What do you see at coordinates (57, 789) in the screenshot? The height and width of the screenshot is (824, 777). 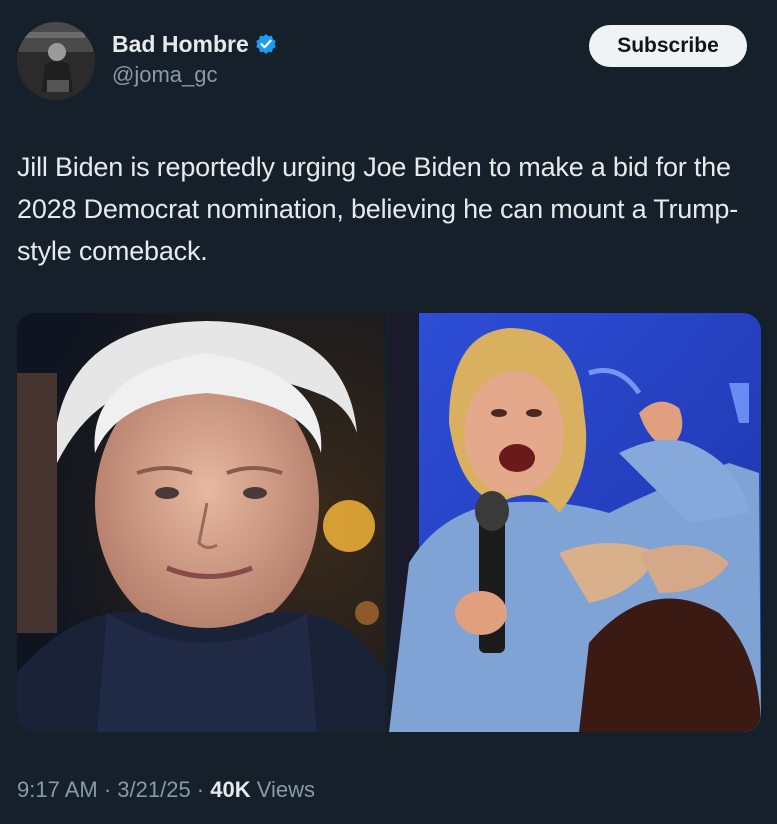 I see `tweet-time: 9:17 AM` at bounding box center [57, 789].